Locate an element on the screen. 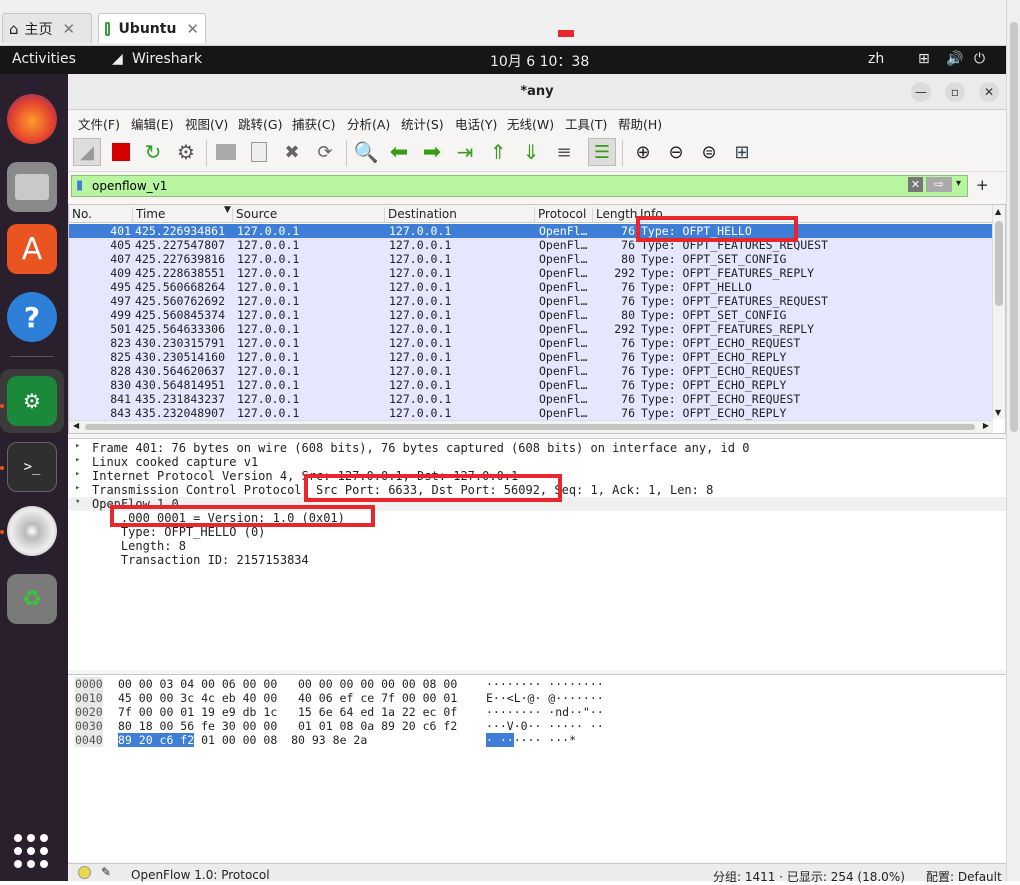 The width and height of the screenshot is (1020, 885). stop-capture-icon is located at coordinates (121, 152).